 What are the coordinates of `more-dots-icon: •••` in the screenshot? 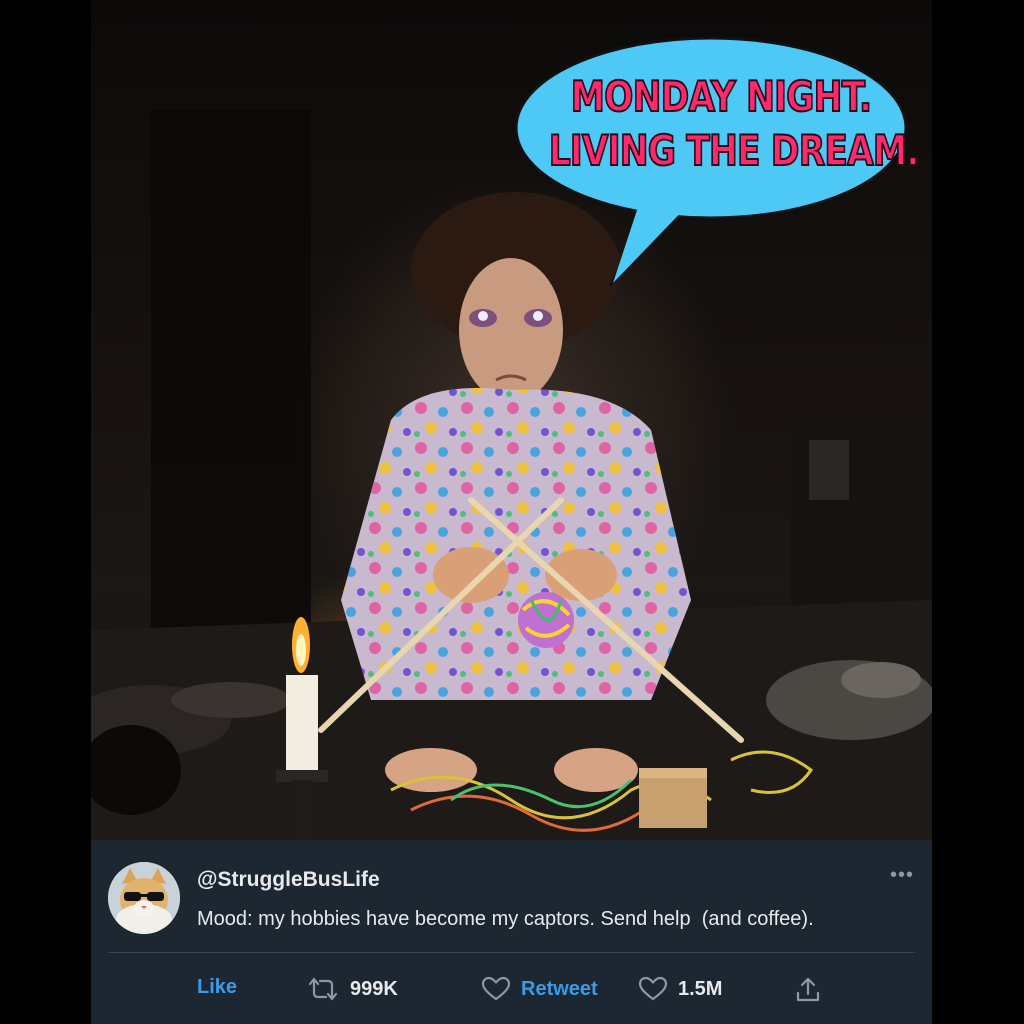 It's located at (902, 875).